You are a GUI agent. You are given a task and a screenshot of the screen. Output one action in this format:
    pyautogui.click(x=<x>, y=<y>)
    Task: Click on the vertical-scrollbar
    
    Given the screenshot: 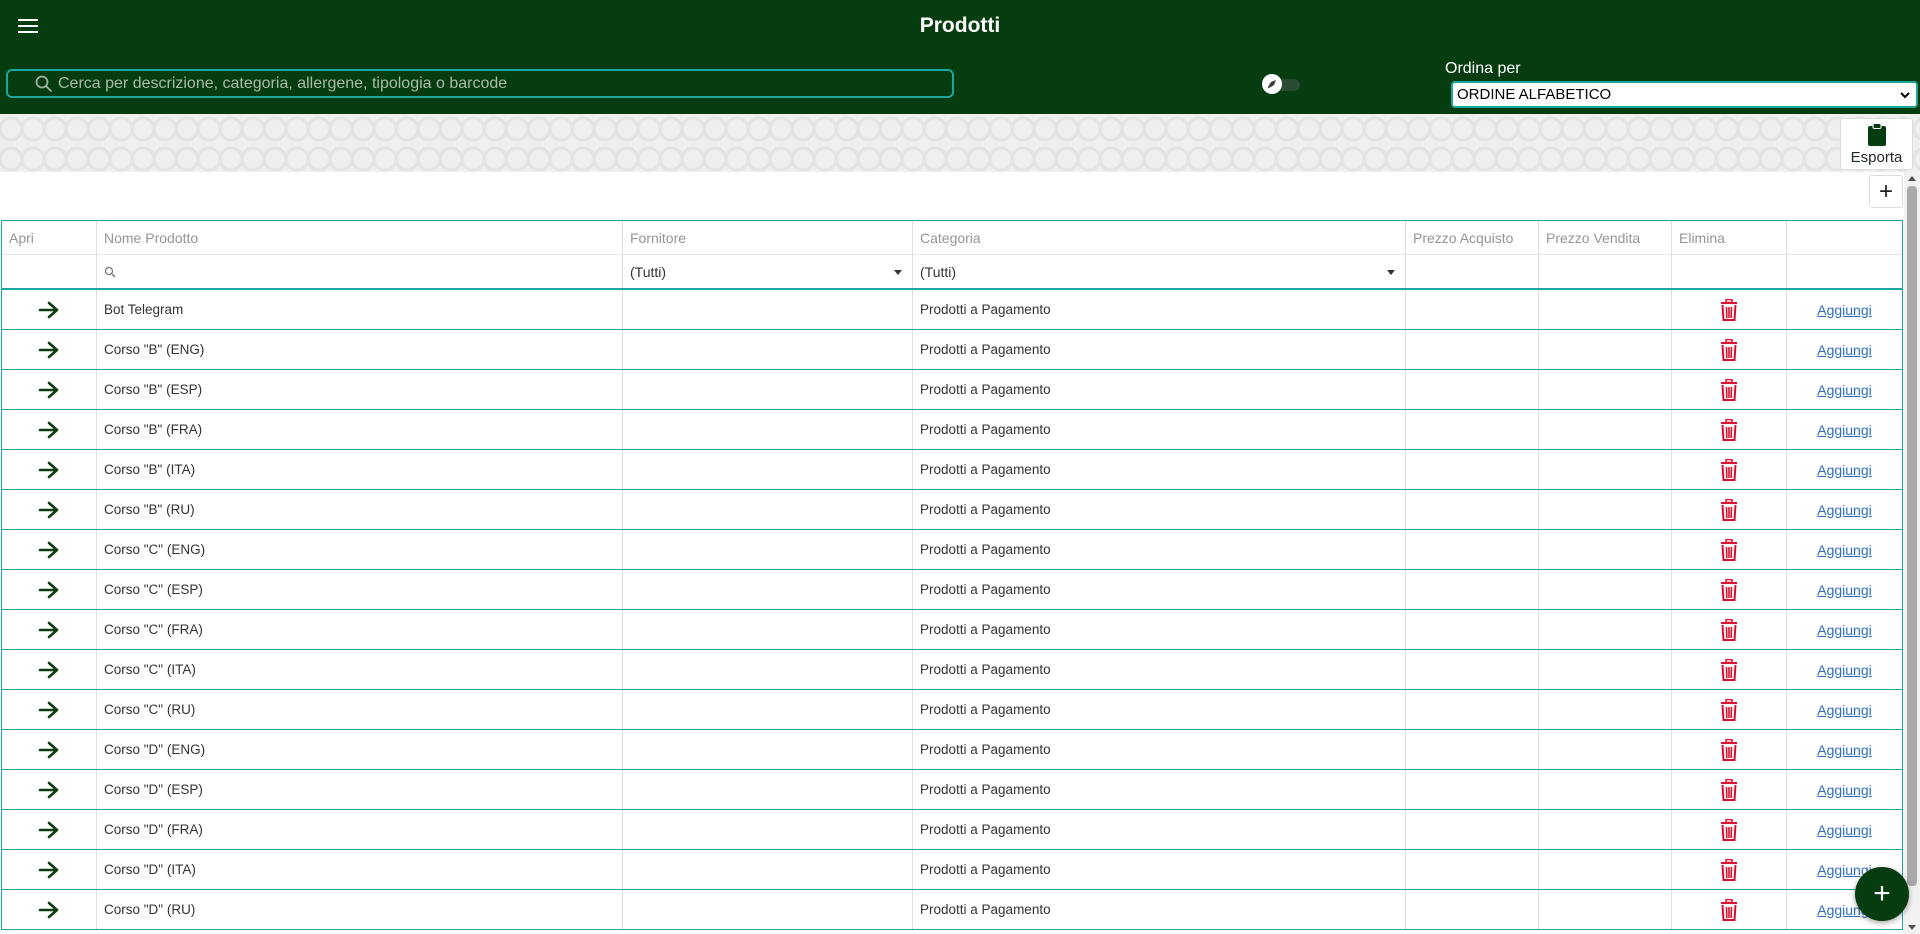 What is the action you would take?
    pyautogui.click(x=1912, y=553)
    